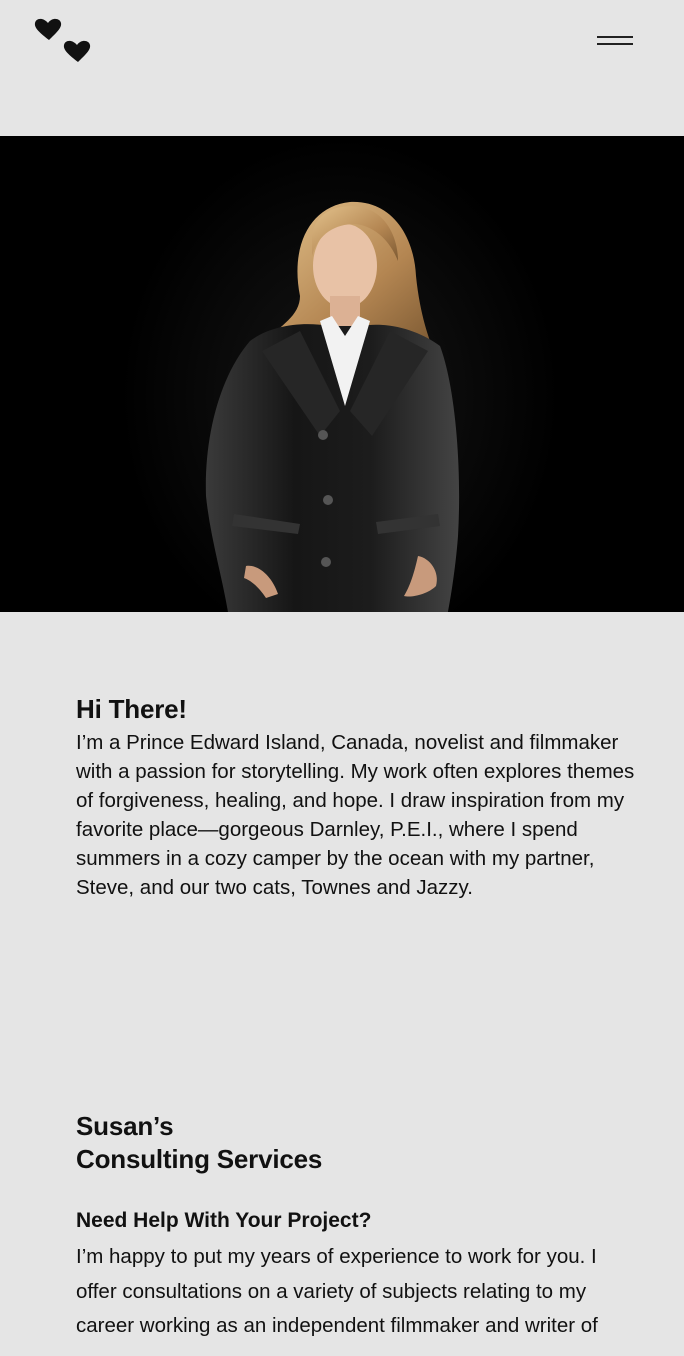 The image size is (684, 1356). Describe the element at coordinates (615, 40) in the screenshot. I see `hamburger-menu-icon` at that location.